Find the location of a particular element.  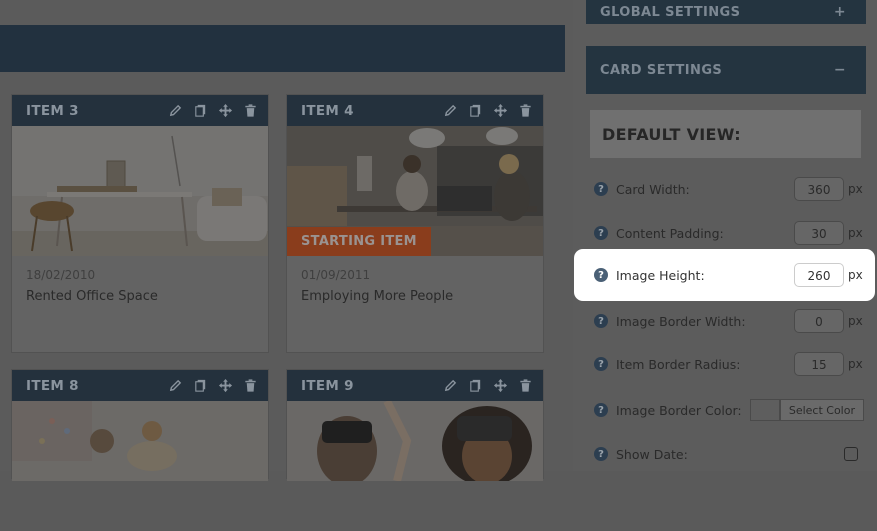

select-color-button: Select Color is located at coordinates (821, 410).